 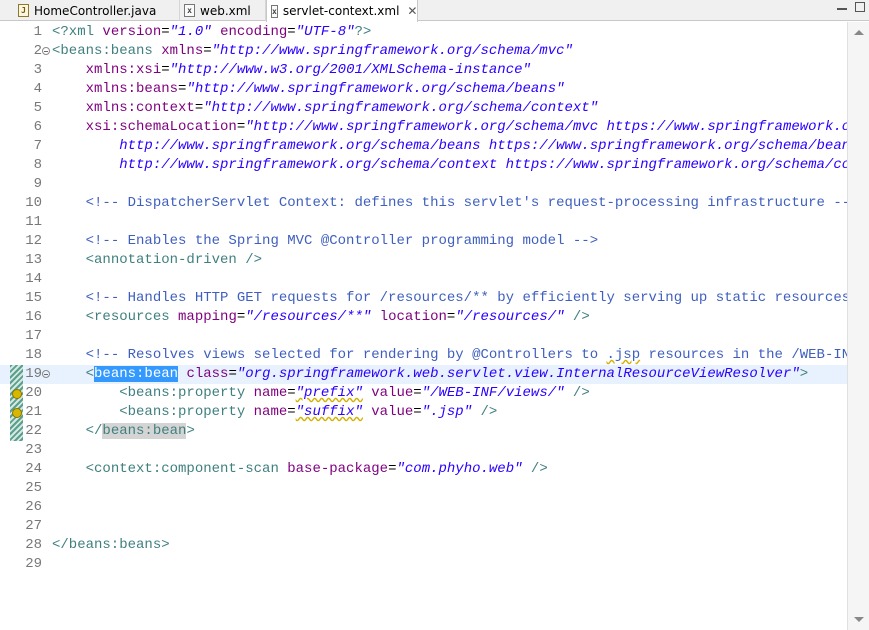 I want to click on code-token: location, so click(x=413, y=317).